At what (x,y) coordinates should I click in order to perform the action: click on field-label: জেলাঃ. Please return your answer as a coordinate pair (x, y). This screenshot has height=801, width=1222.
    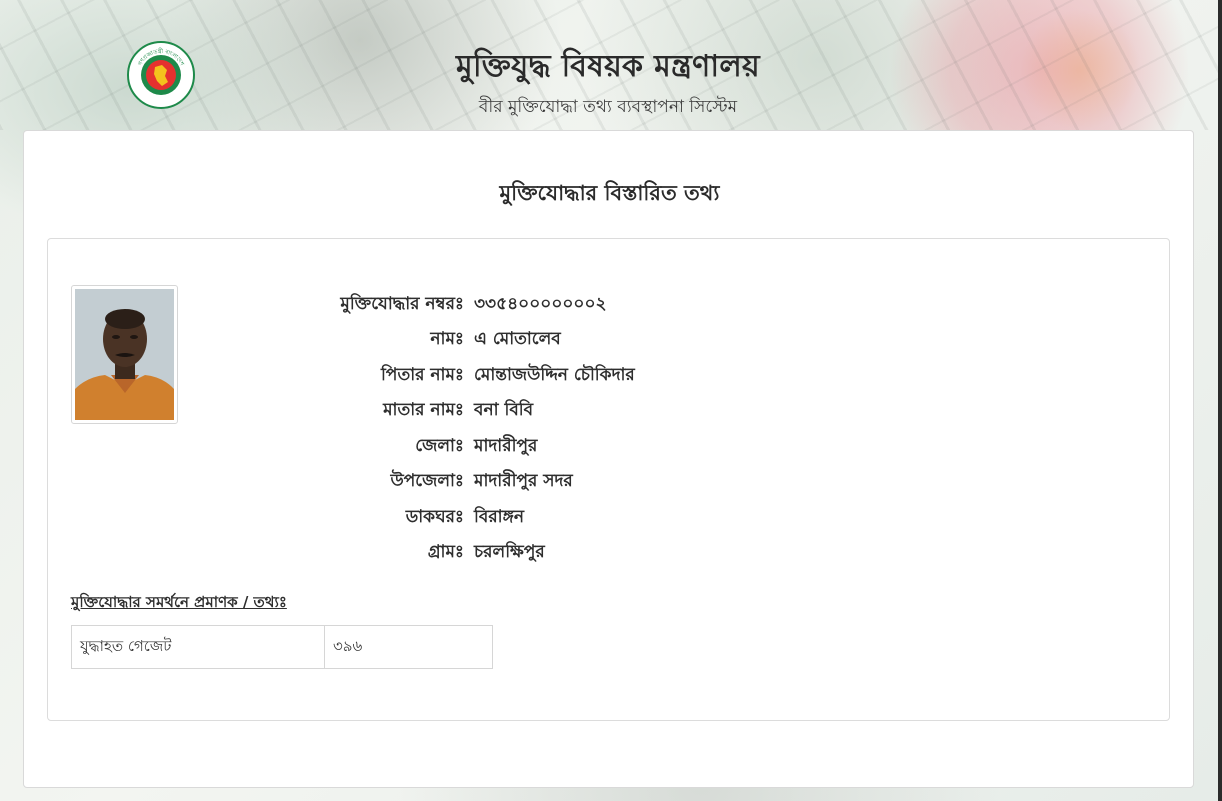
    Looking at the image, I should click on (439, 445).